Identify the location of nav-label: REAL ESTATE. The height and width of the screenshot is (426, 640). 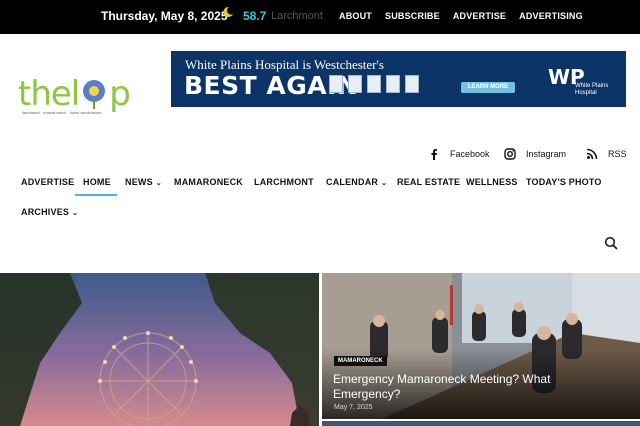
(429, 182).